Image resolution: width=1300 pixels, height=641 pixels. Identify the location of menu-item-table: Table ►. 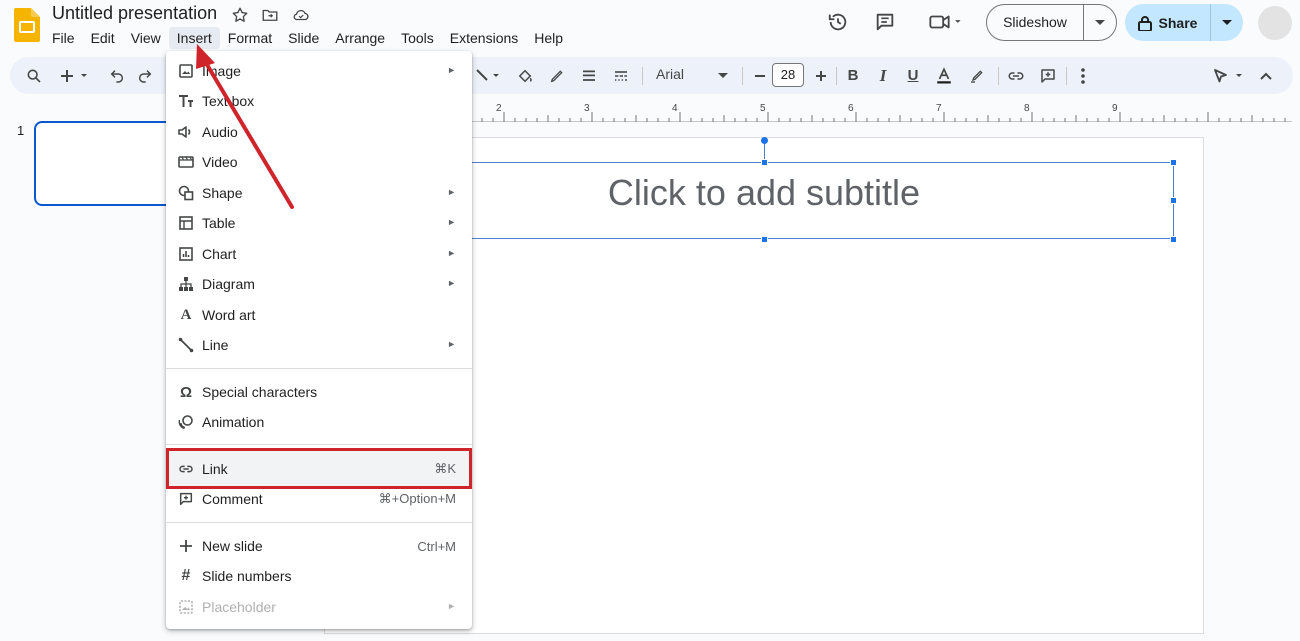
(319, 223).